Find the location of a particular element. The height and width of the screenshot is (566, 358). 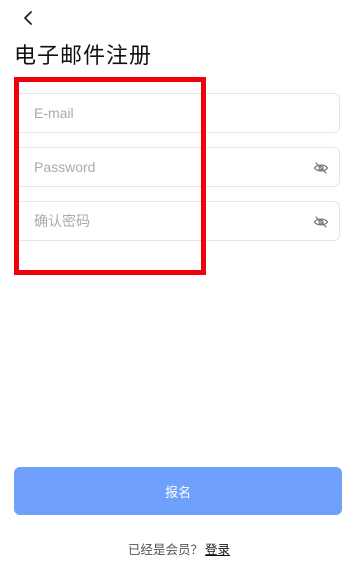

back-button is located at coordinates (28, 18).